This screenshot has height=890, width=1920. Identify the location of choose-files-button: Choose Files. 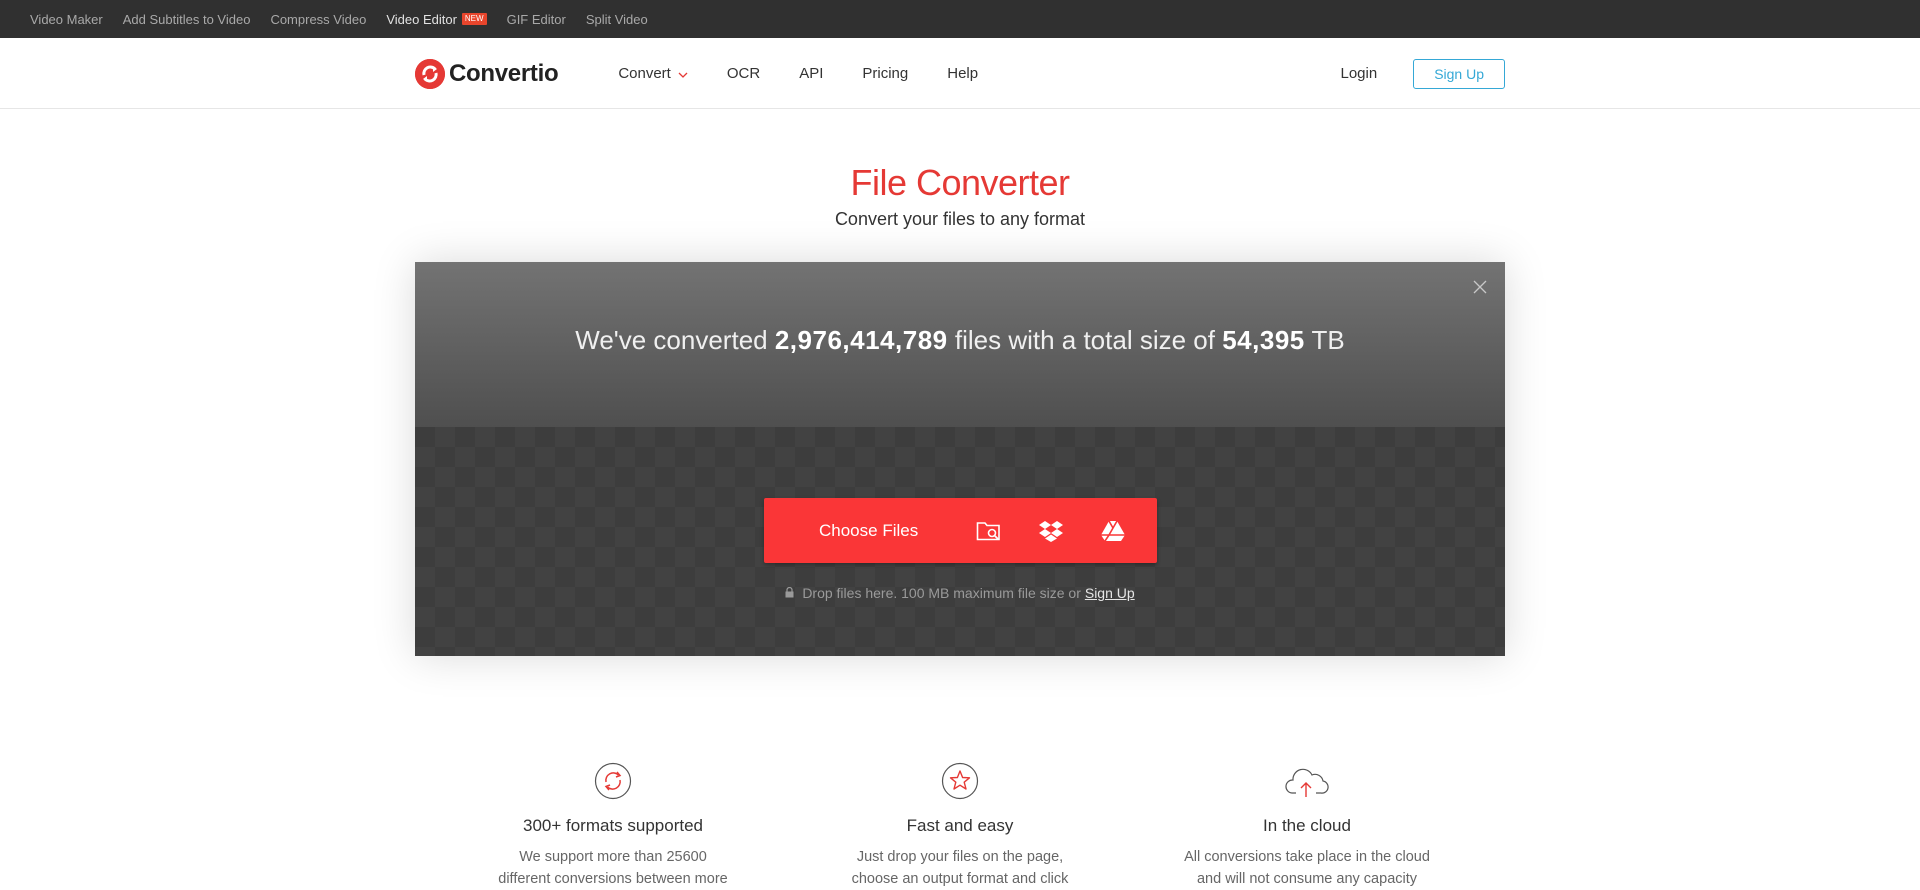
(868, 531).